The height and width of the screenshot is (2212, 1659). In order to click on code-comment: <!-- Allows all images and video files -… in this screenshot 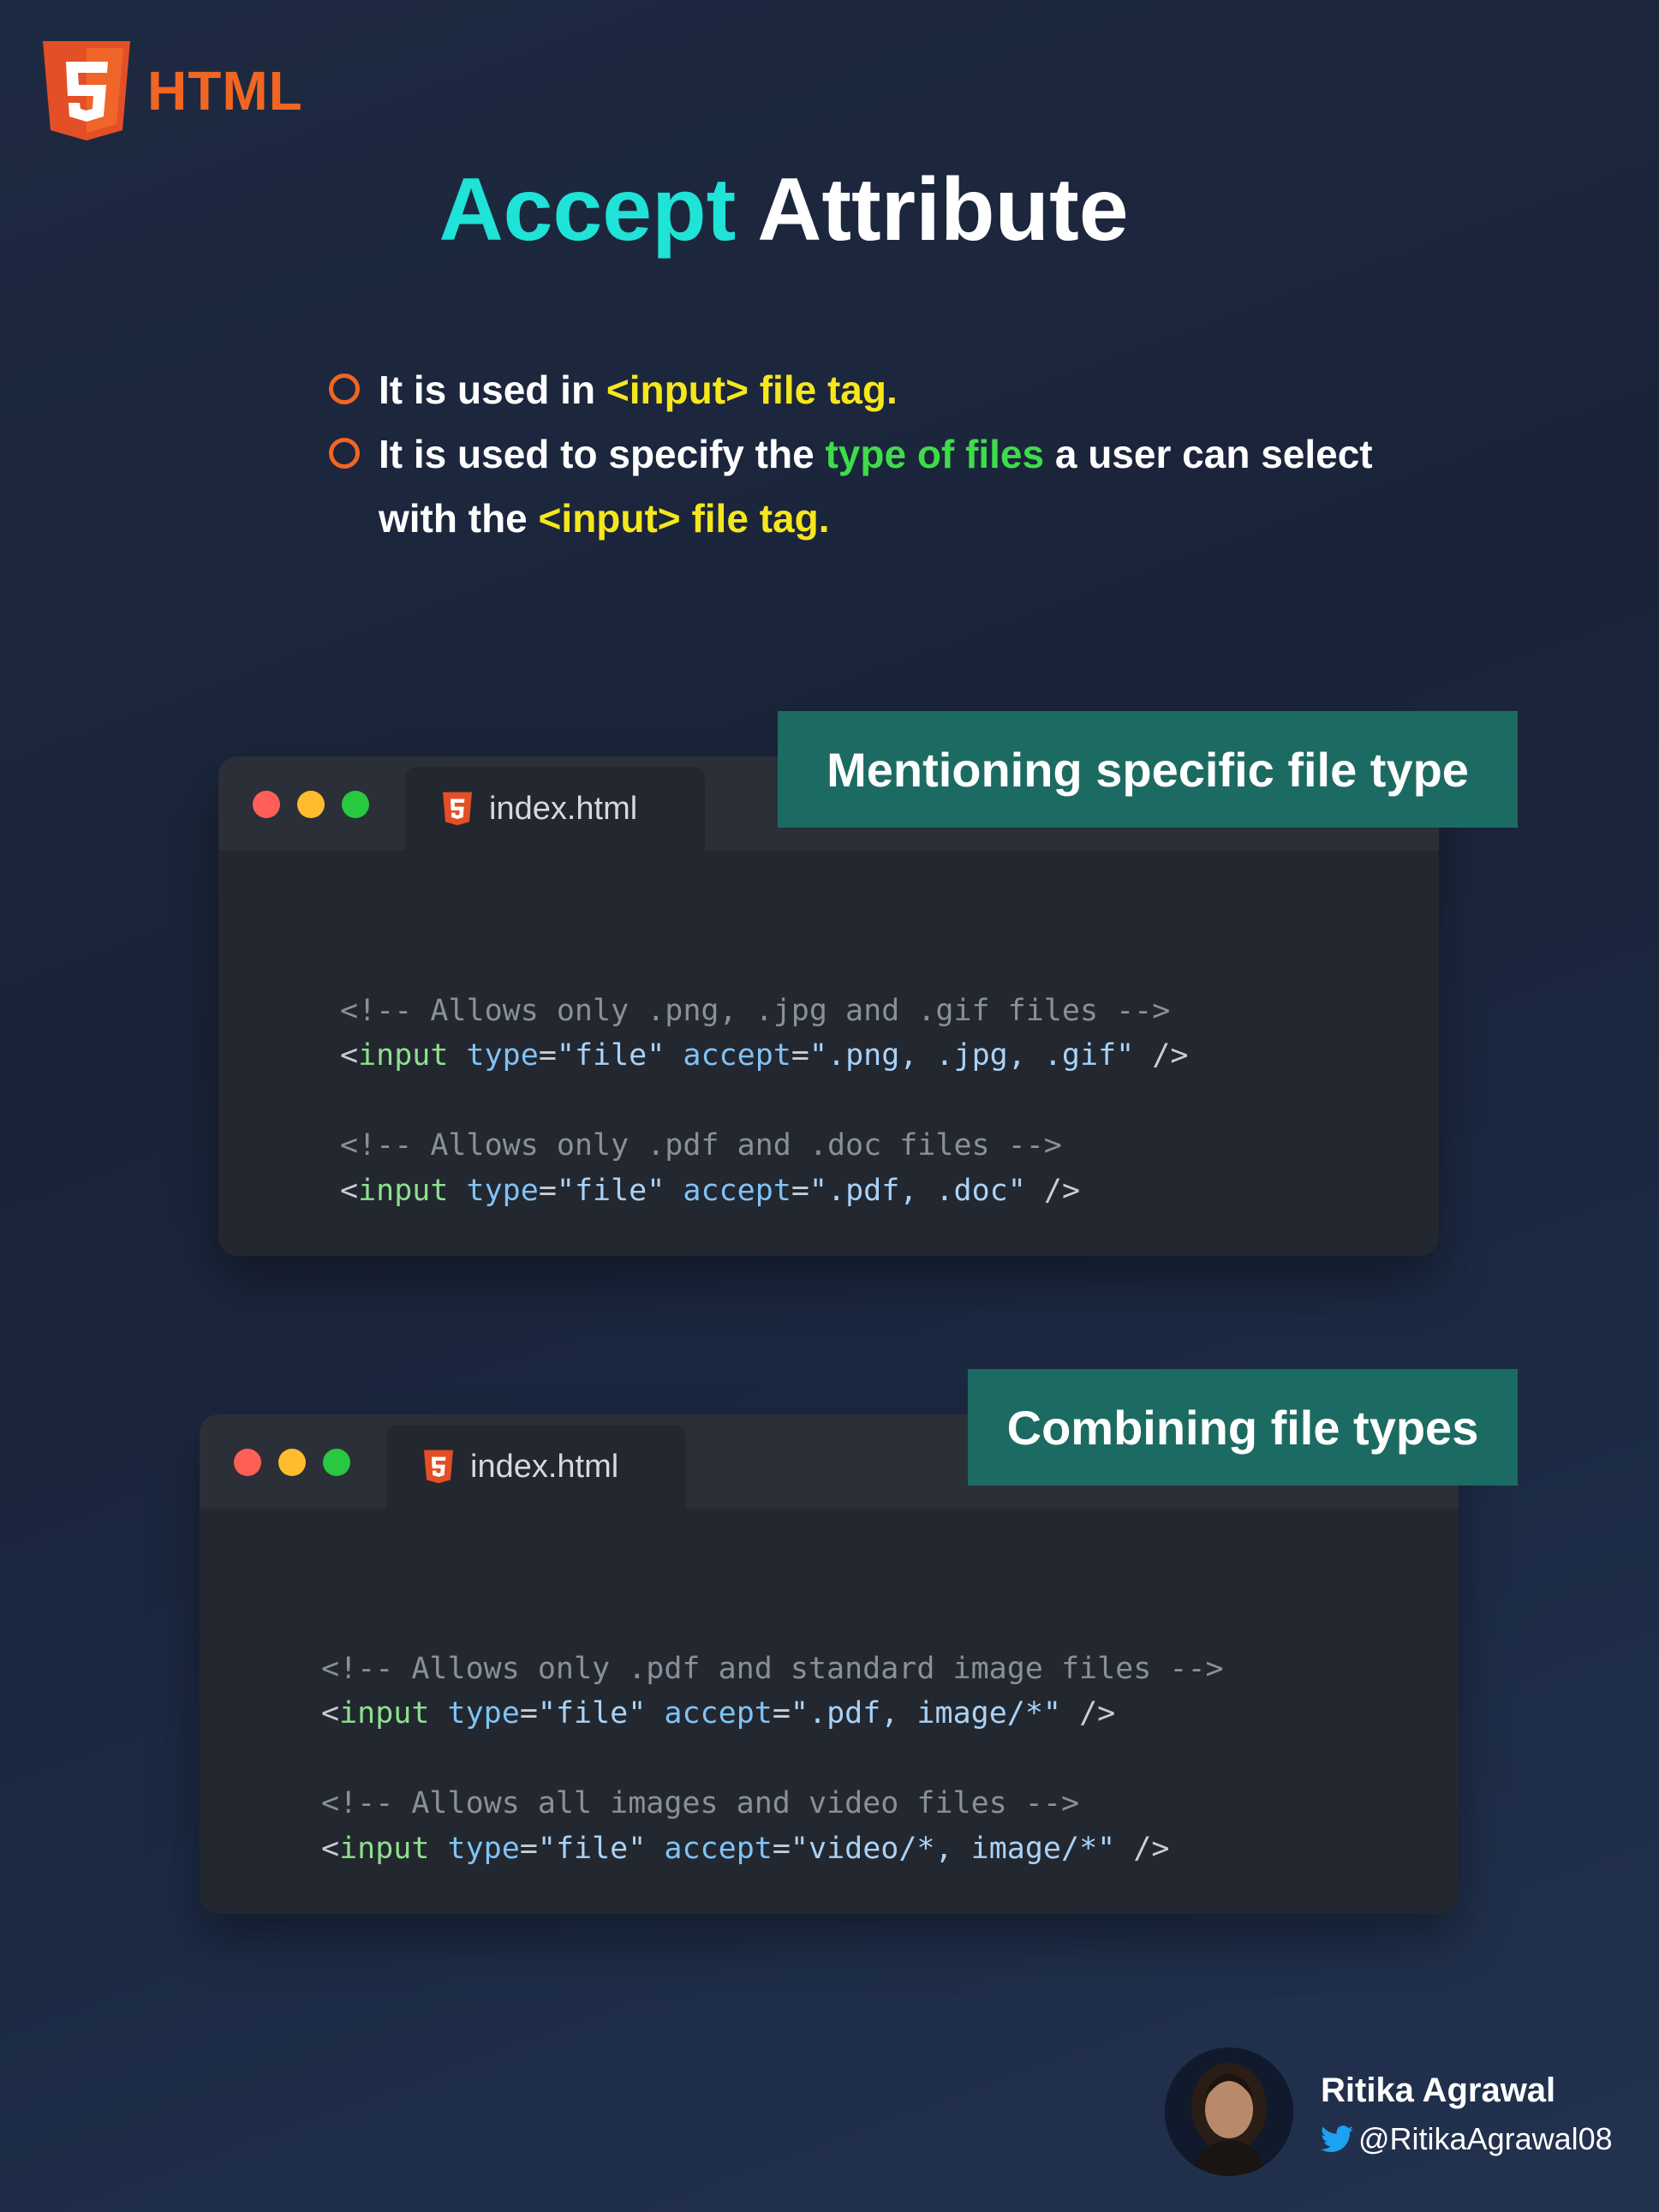, I will do `click(700, 1803)`.